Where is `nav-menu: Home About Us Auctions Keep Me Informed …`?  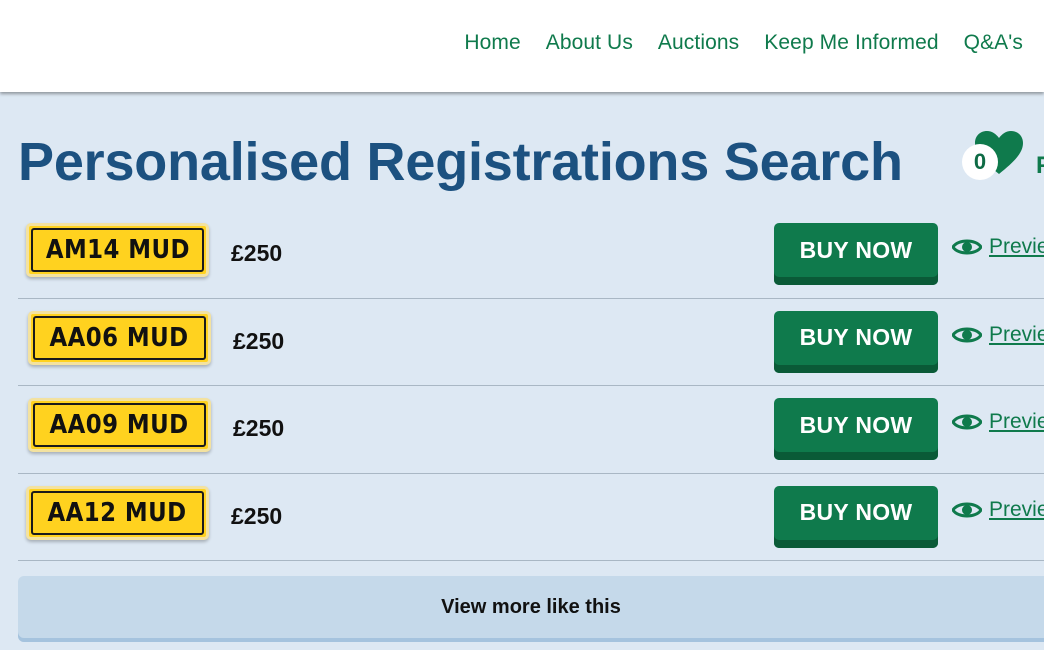
nav-menu: Home About Us Auctions Keep Me Informed … is located at coordinates (731, 43).